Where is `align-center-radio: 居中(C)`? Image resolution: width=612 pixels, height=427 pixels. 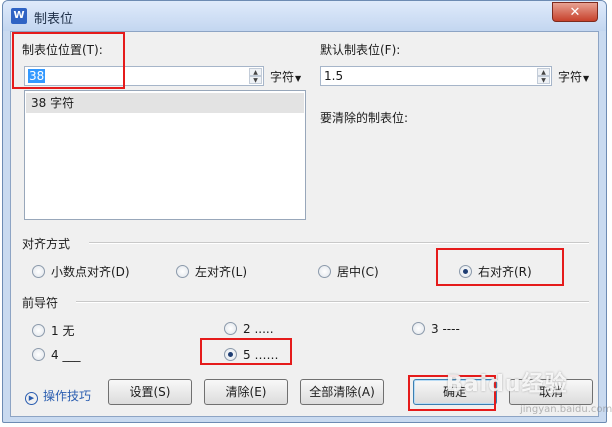
align-center-radio: 居中(C) is located at coordinates (348, 271).